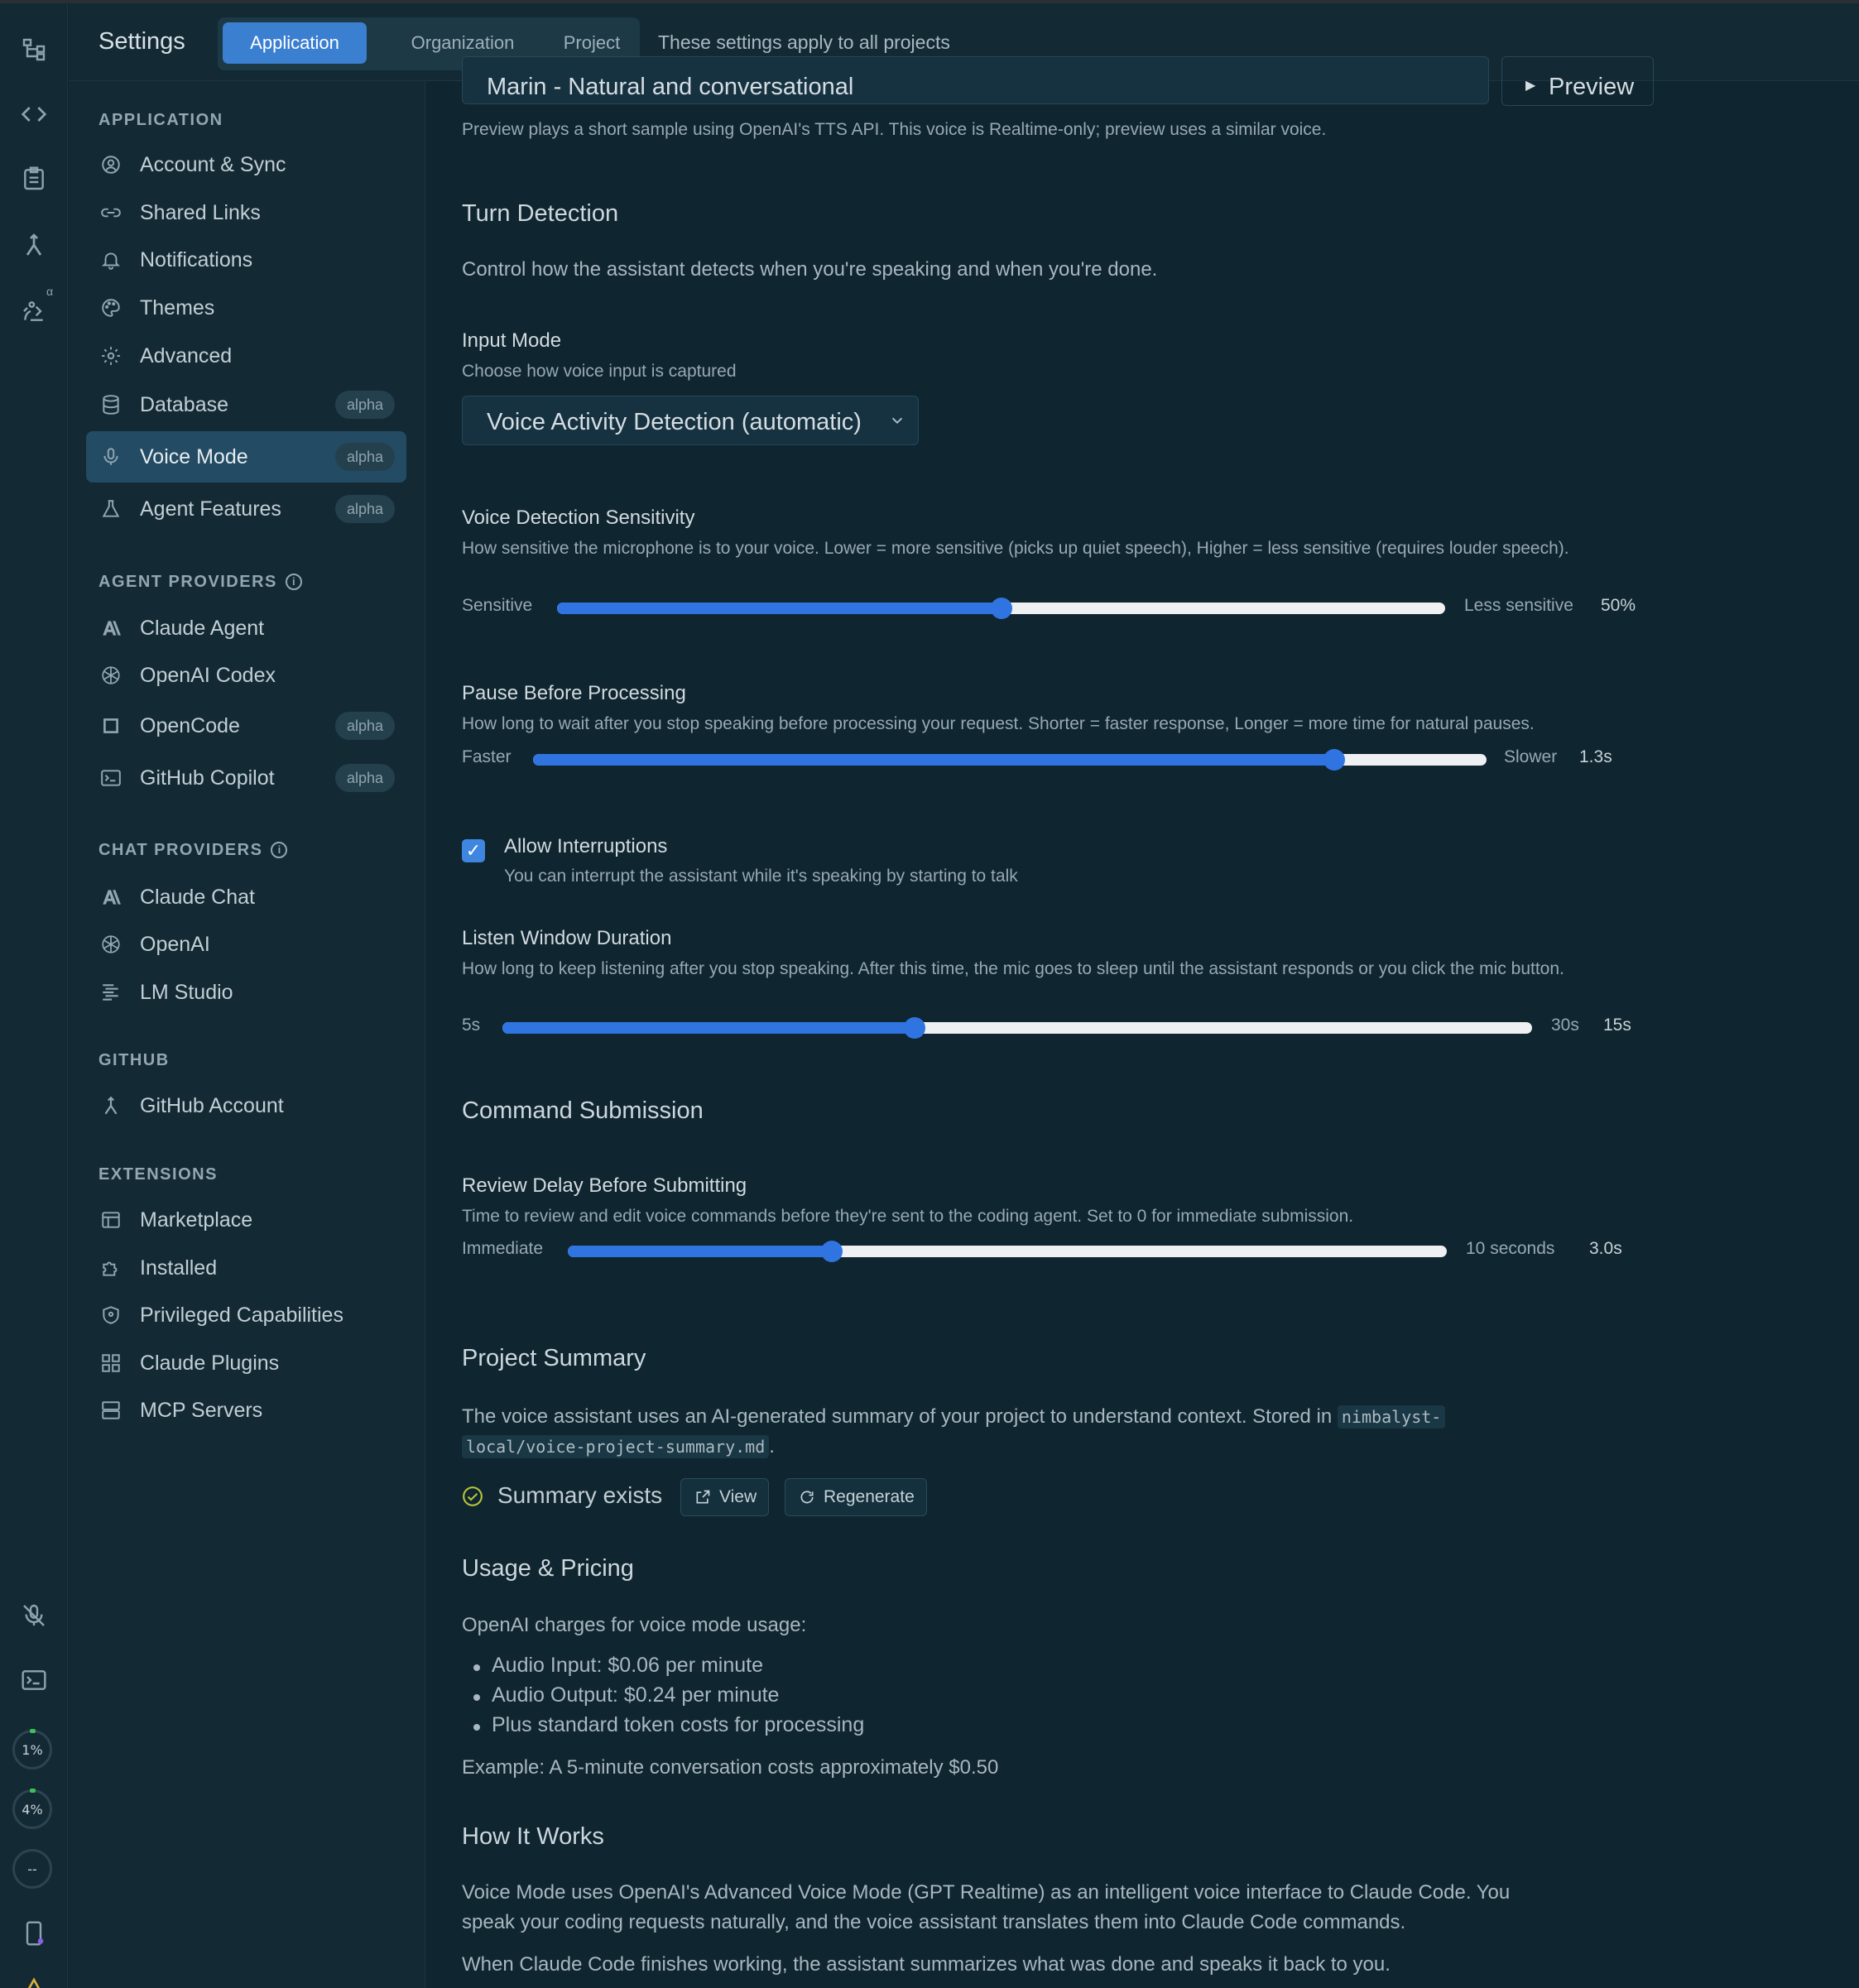  I want to click on git-merge-icon, so click(34, 245).